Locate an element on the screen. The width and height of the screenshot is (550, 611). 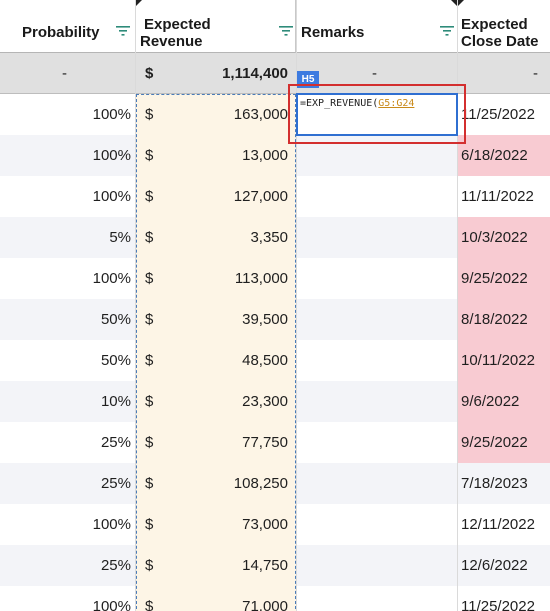
column-header-label: Remarks is located at coordinates (333, 32).